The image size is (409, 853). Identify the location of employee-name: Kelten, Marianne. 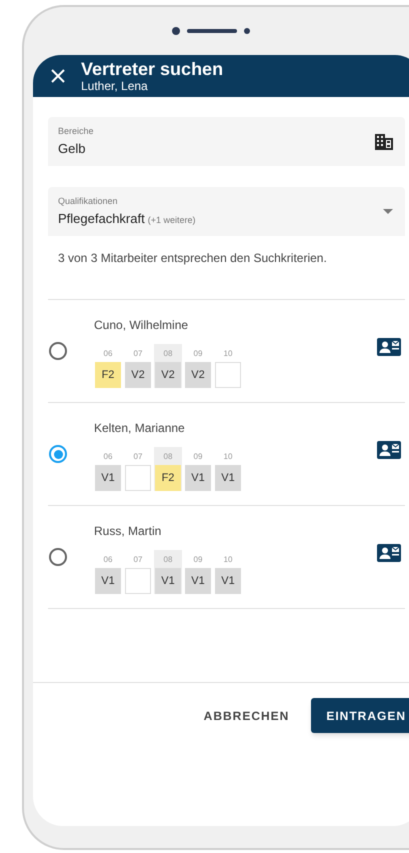
(140, 428).